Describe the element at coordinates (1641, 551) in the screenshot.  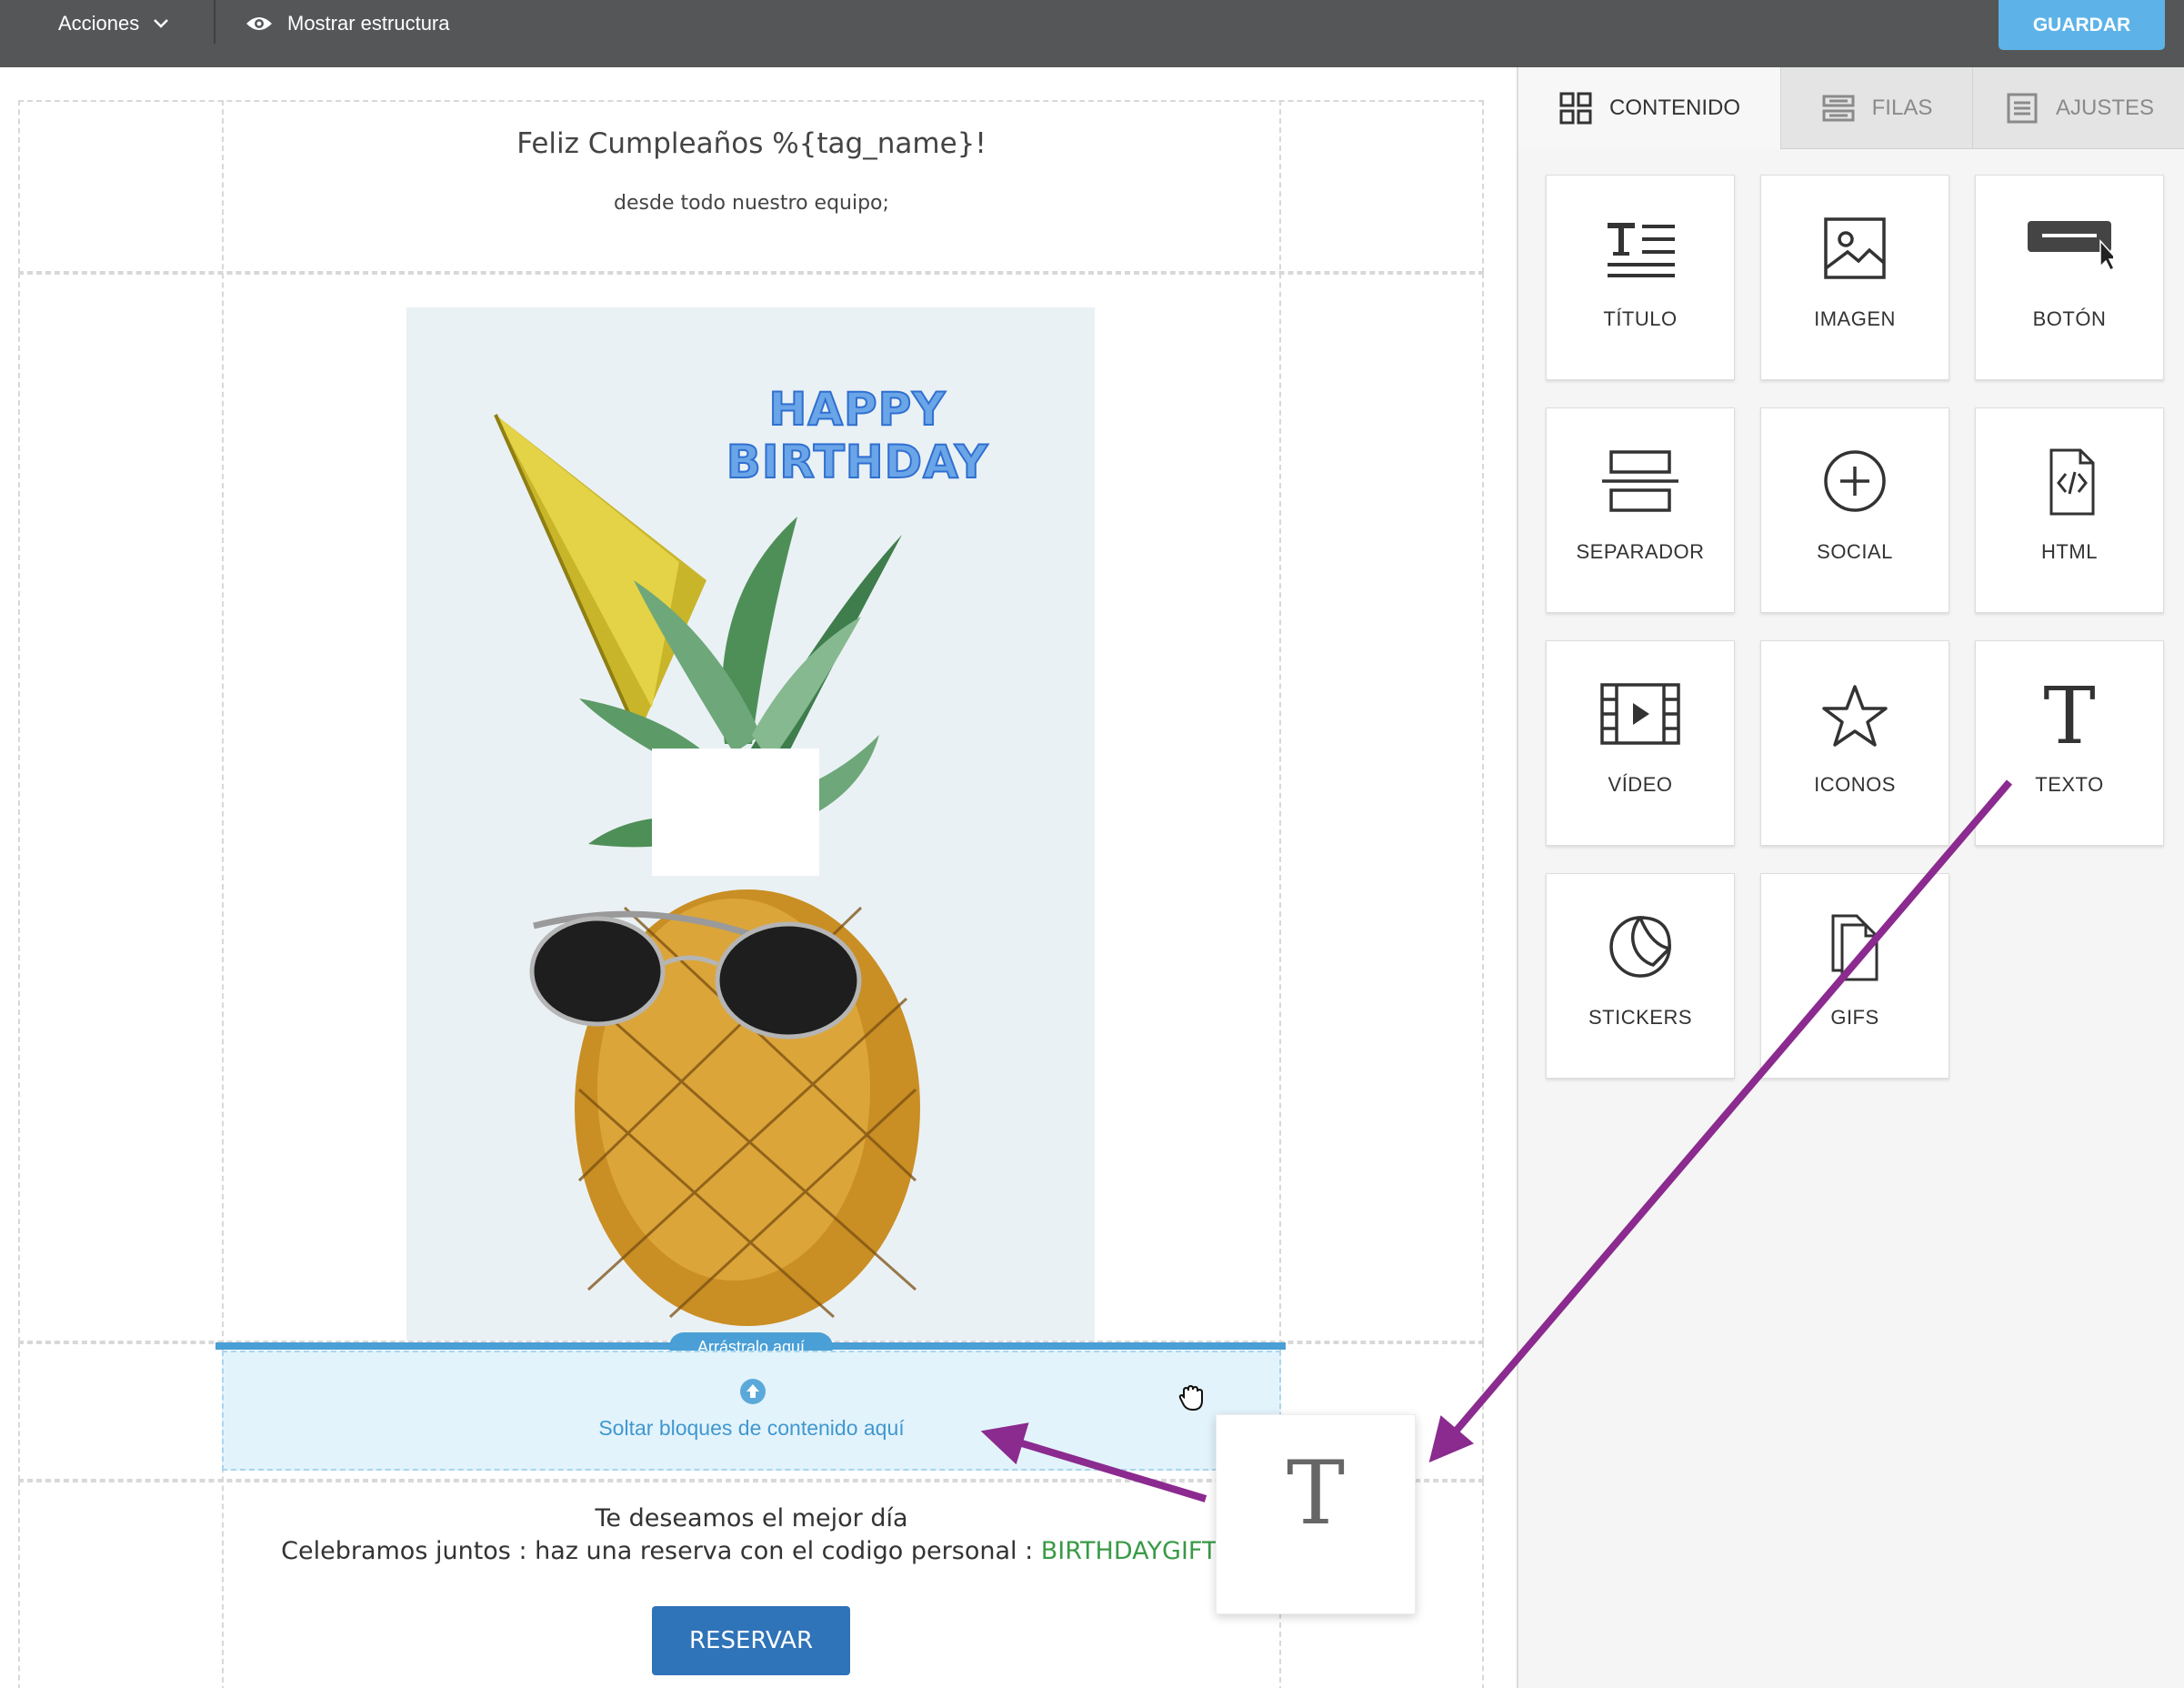
I see `block-separador-label: SEPARADOR` at that location.